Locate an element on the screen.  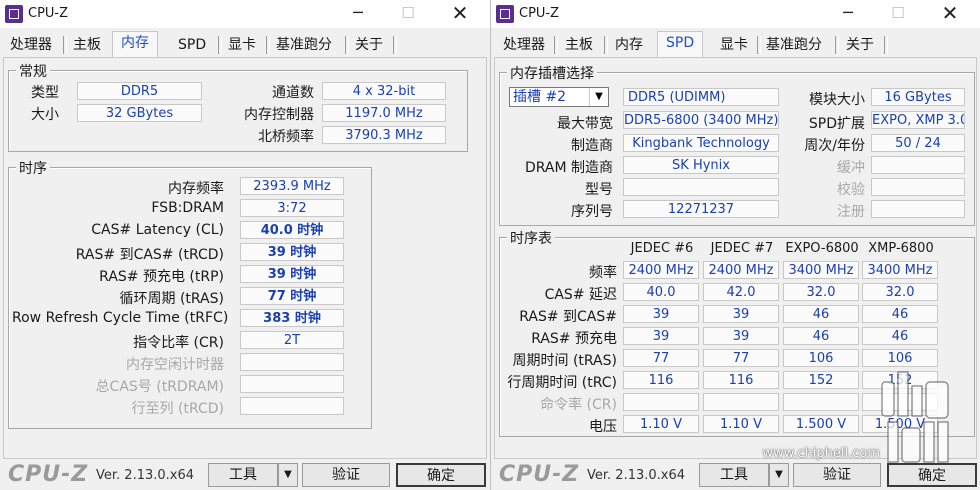
slot-select: 插槽 #2 ▼ is located at coordinates (559, 97).